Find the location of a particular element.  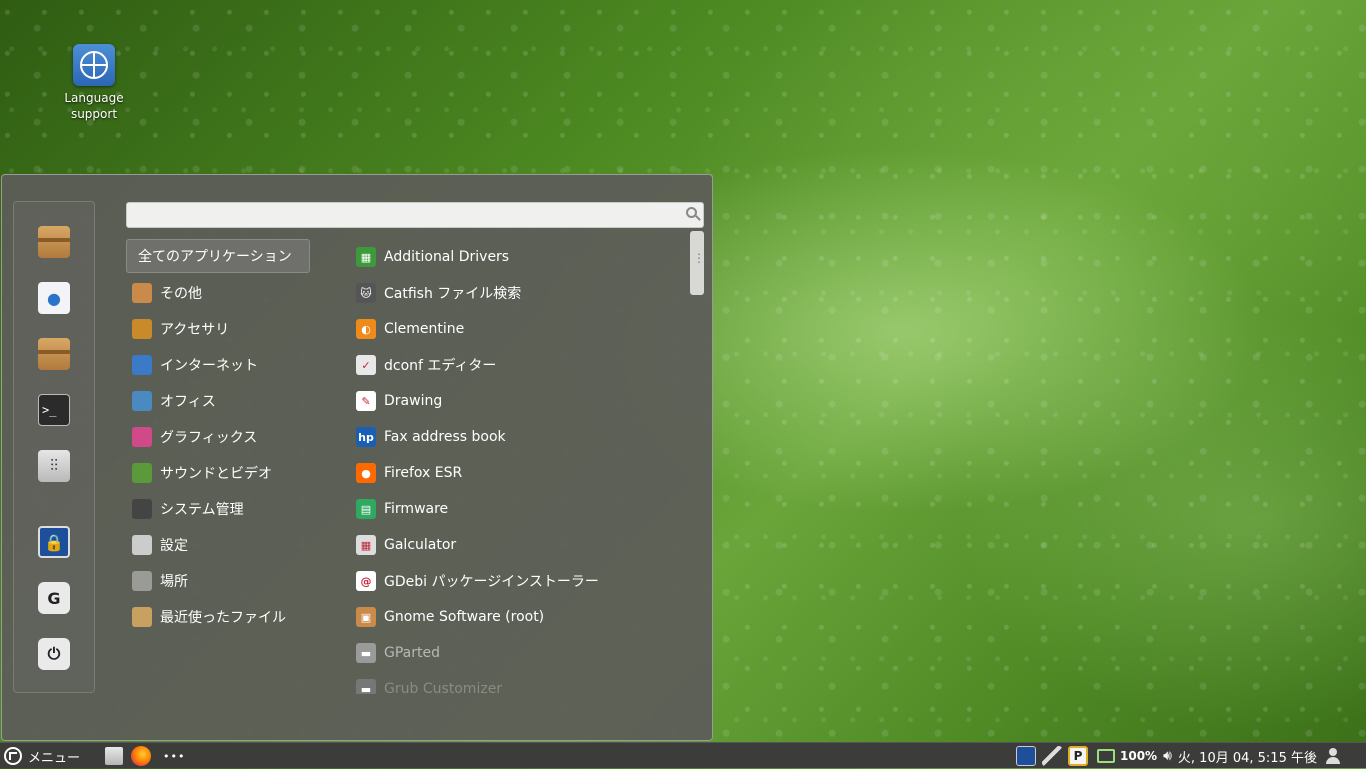

category-item: その他 is located at coordinates (236, 293).